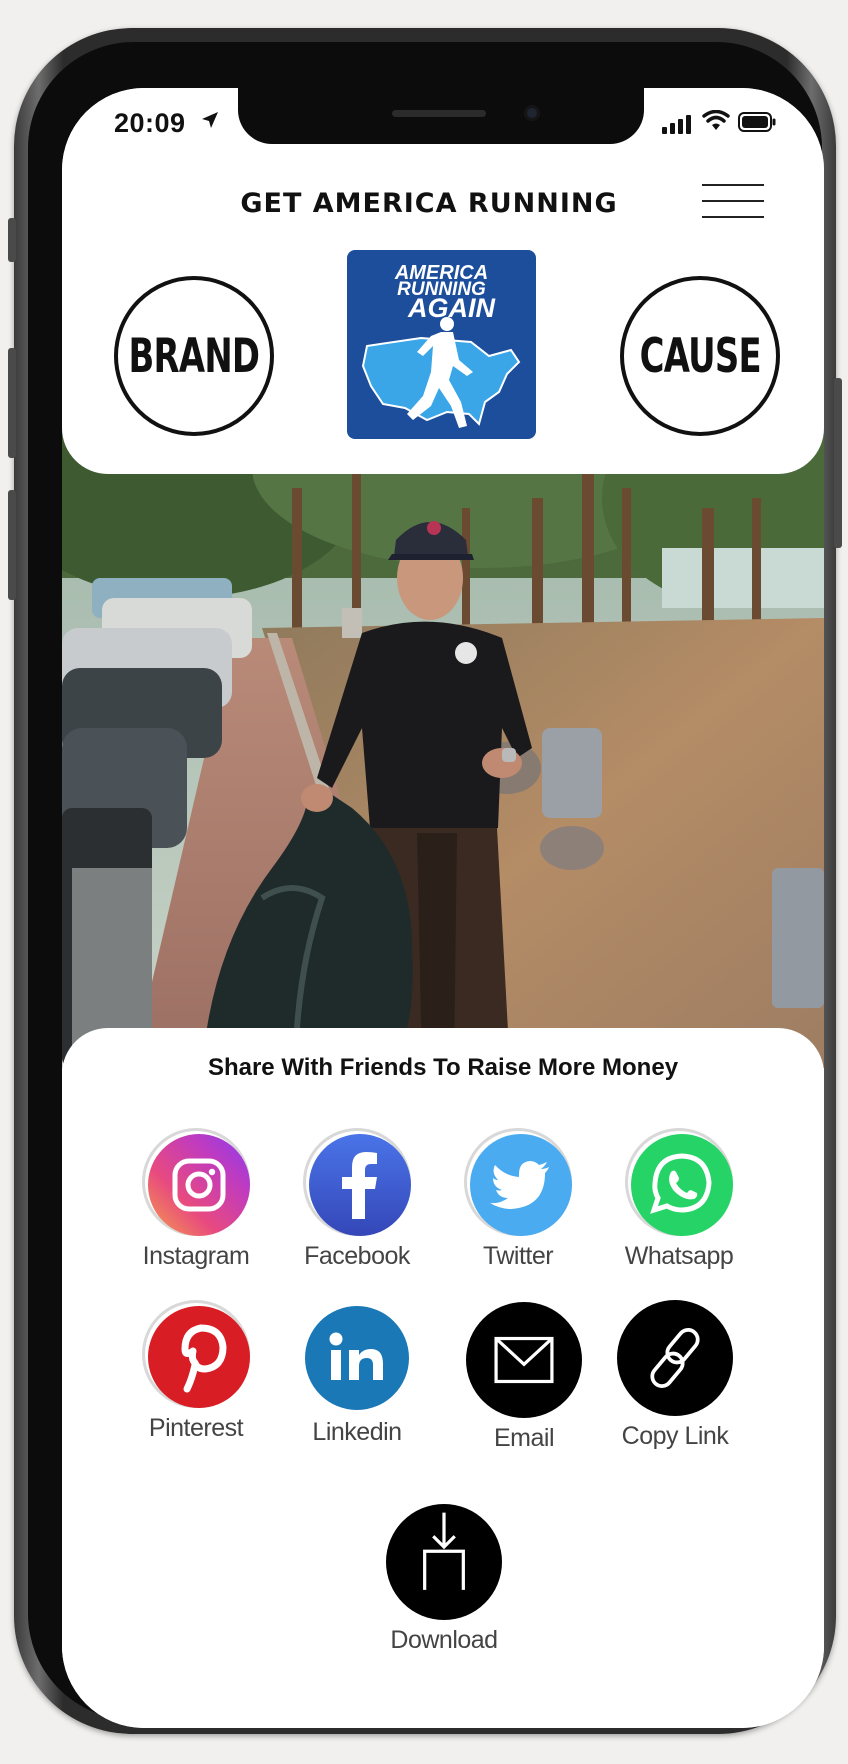  I want to click on share-twitter-label: Twitter, so click(518, 1256).